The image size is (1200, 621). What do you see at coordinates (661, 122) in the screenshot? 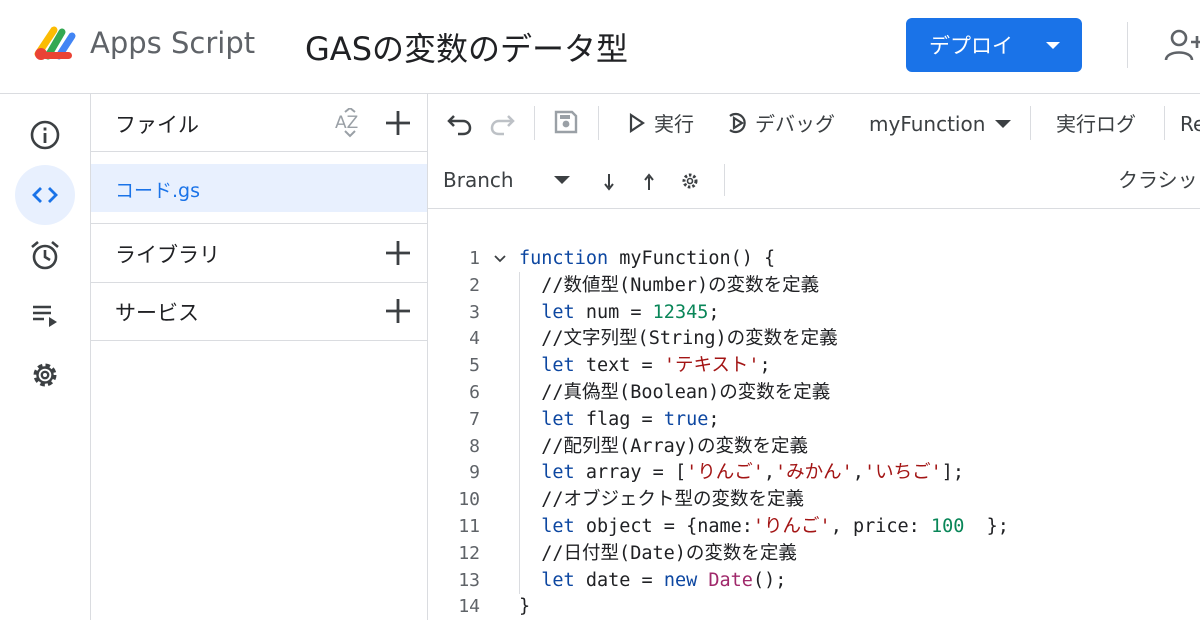
I see `run-button: 実行` at bounding box center [661, 122].